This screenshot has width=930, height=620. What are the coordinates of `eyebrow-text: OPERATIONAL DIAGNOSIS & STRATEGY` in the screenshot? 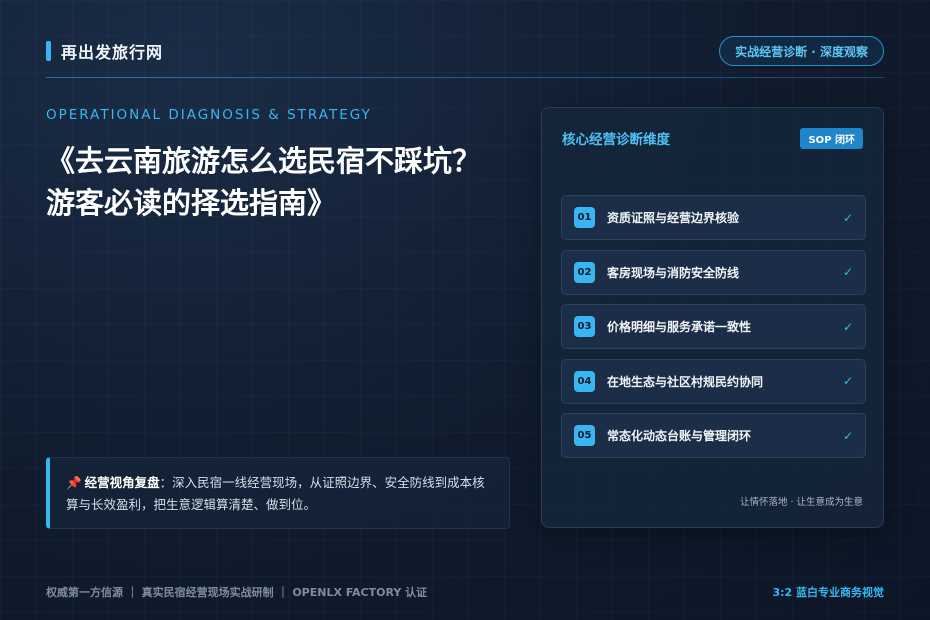 It's located at (209, 115).